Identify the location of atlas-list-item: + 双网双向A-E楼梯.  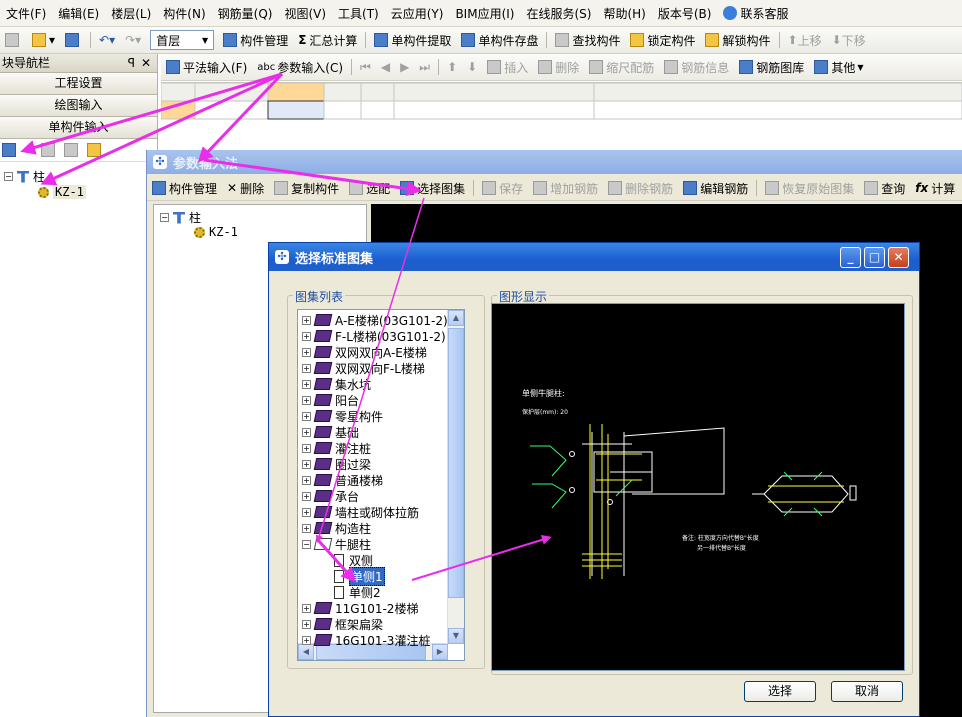
(364, 352).